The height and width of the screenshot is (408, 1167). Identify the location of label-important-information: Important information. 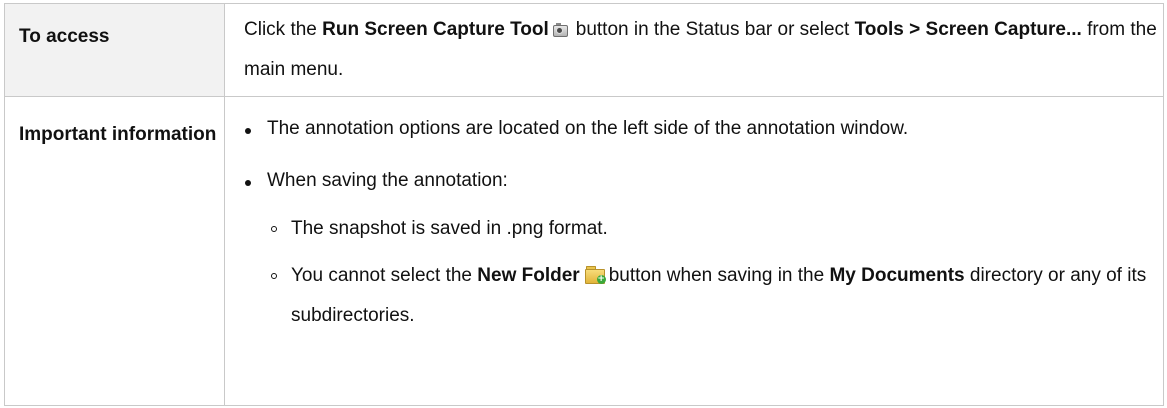
(114, 251).